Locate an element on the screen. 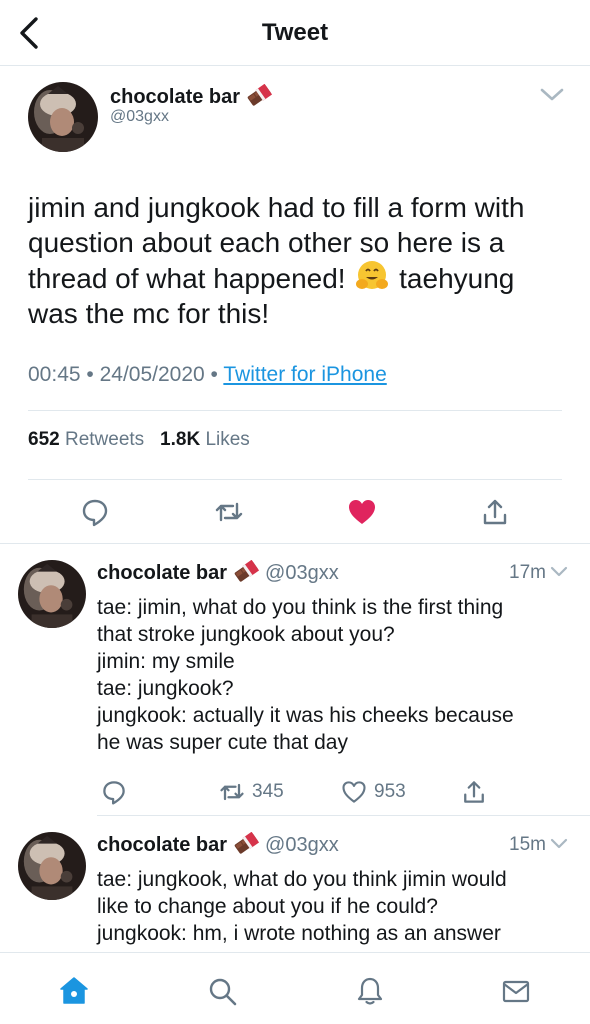  notifications-icon is located at coordinates (370, 991).